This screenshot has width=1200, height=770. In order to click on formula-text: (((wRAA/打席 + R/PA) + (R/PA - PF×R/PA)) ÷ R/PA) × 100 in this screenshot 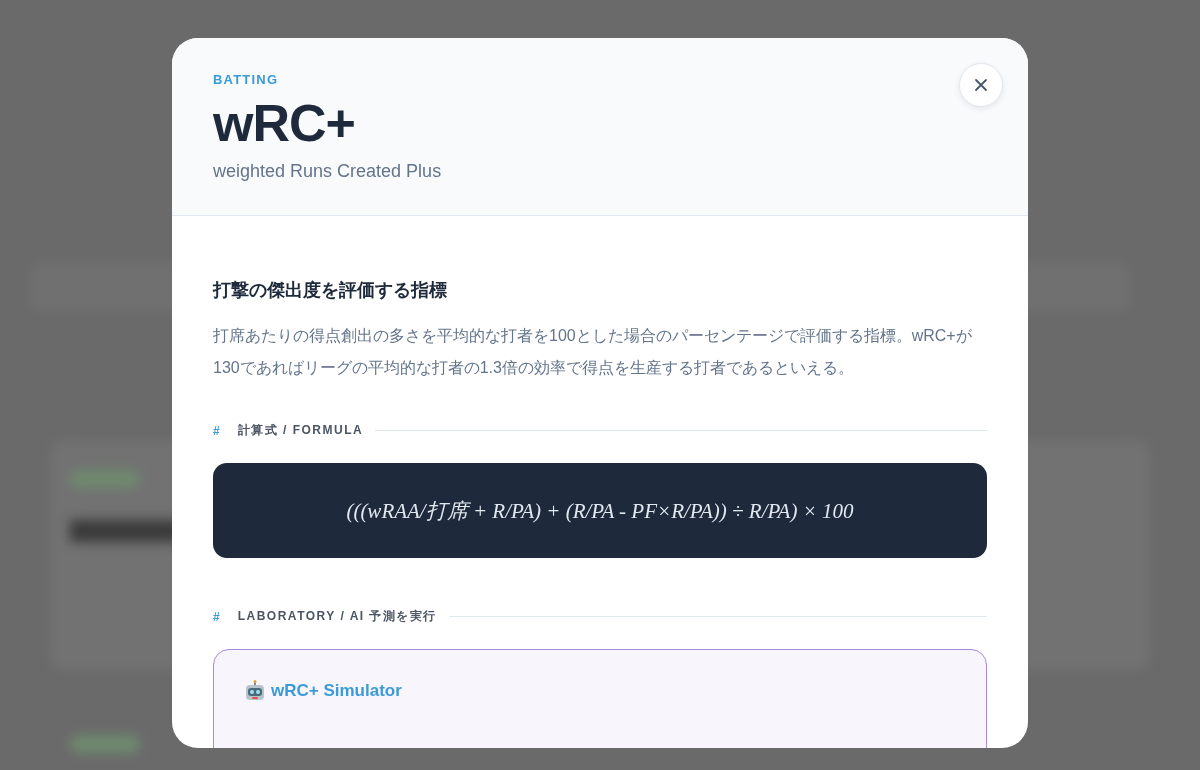, I will do `click(600, 511)`.